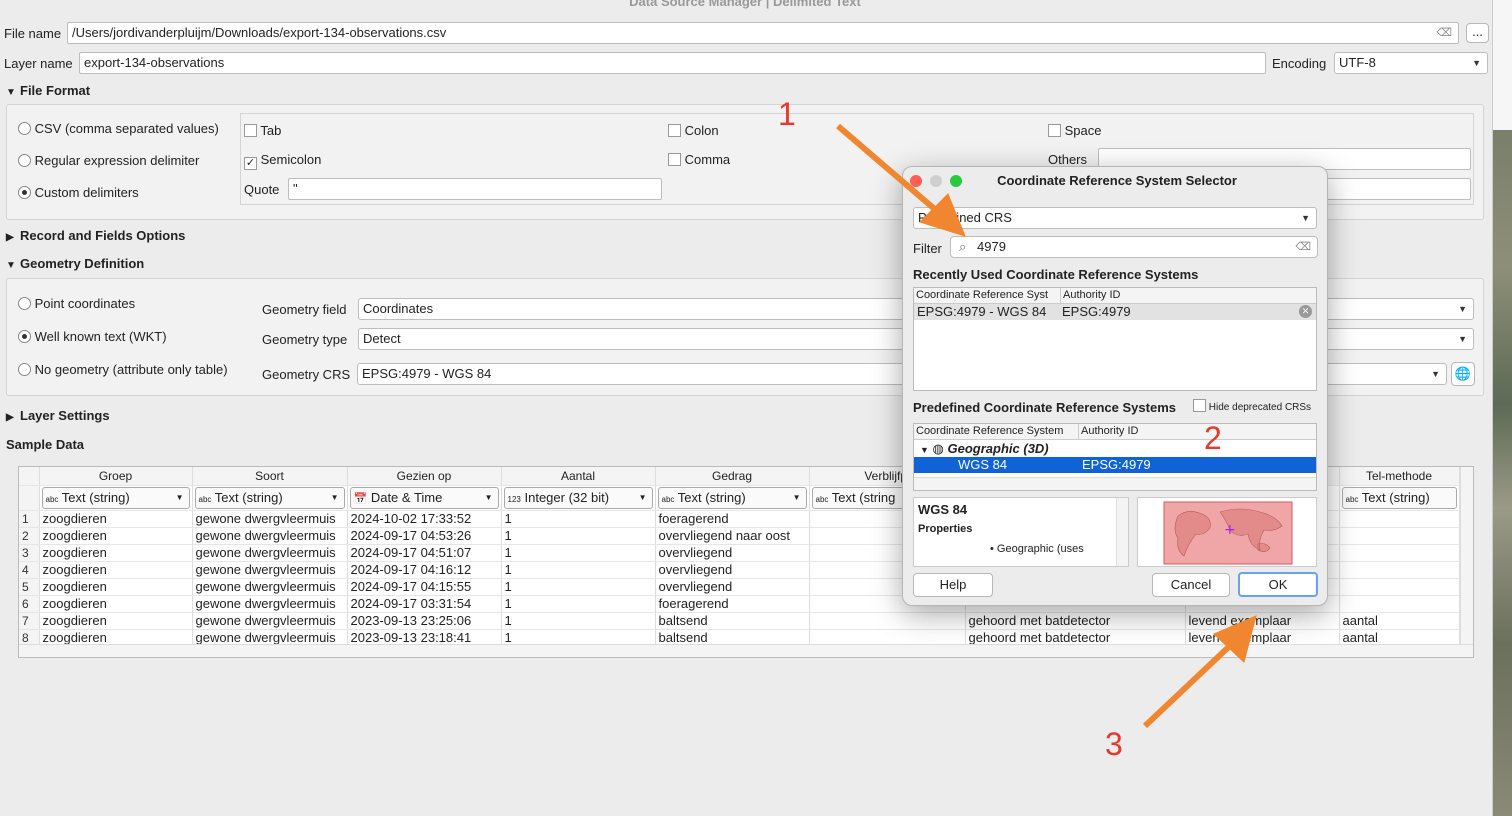 This screenshot has width=1512, height=816. Describe the element at coordinates (1190, 683) in the screenshot. I see `arrow-3-shaft` at that location.